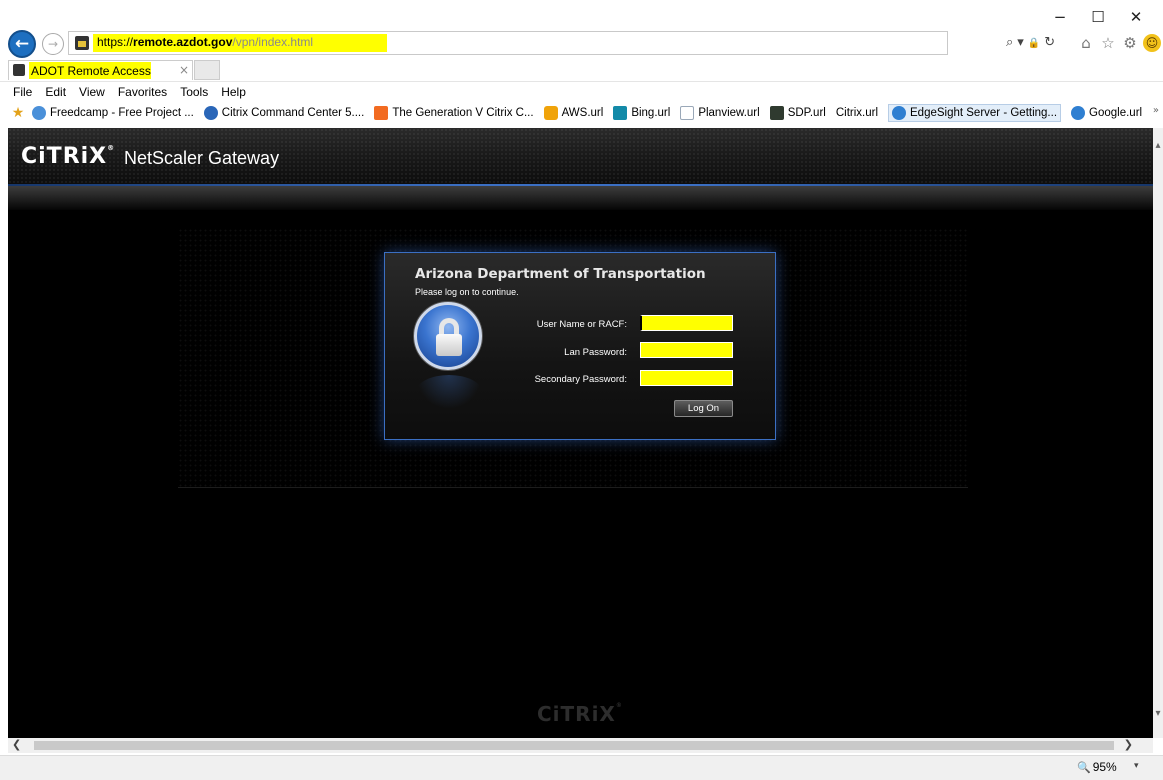  What do you see at coordinates (381, 113) in the screenshot?
I see `blogger-icon` at bounding box center [381, 113].